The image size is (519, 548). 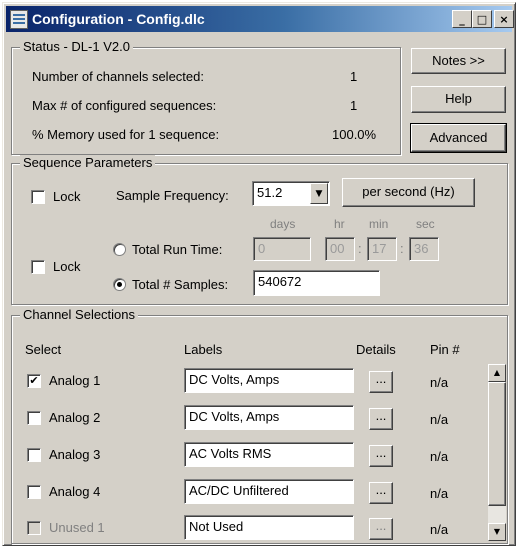 What do you see at coordinates (340, 249) in the screenshot?
I see `run-time-hr-field: 00` at bounding box center [340, 249].